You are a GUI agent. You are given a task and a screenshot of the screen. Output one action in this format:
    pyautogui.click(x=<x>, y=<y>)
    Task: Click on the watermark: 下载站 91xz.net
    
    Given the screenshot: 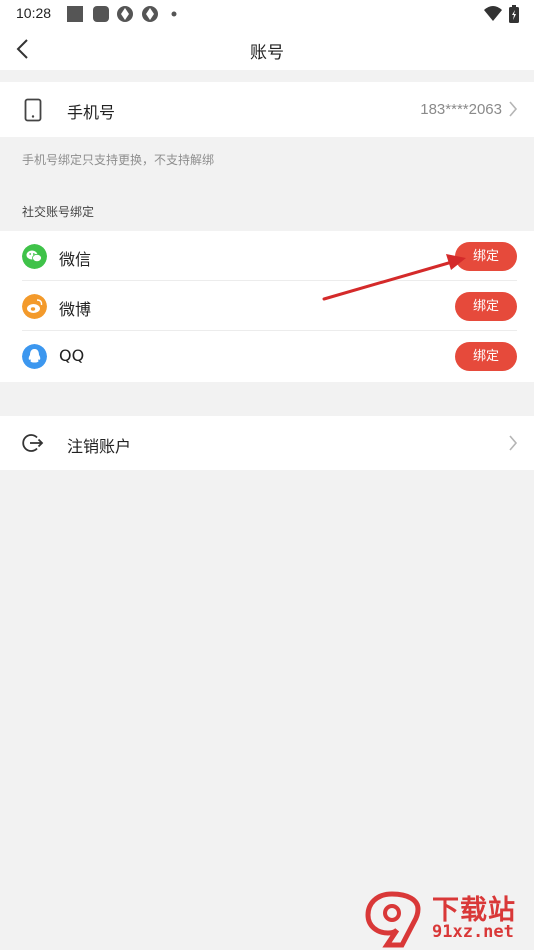 What is the action you would take?
    pyautogui.click(x=448, y=919)
    